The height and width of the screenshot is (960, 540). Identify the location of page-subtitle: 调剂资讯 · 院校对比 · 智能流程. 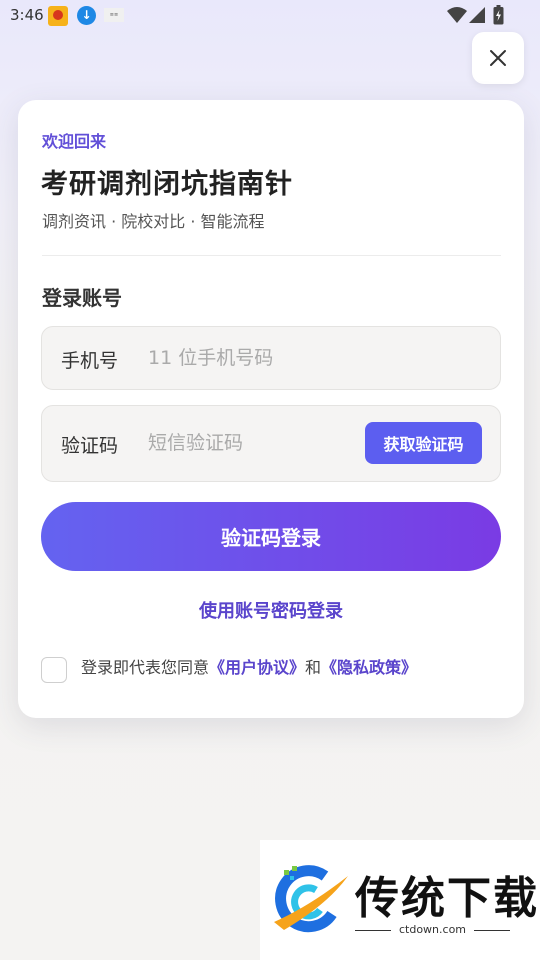
(153, 221).